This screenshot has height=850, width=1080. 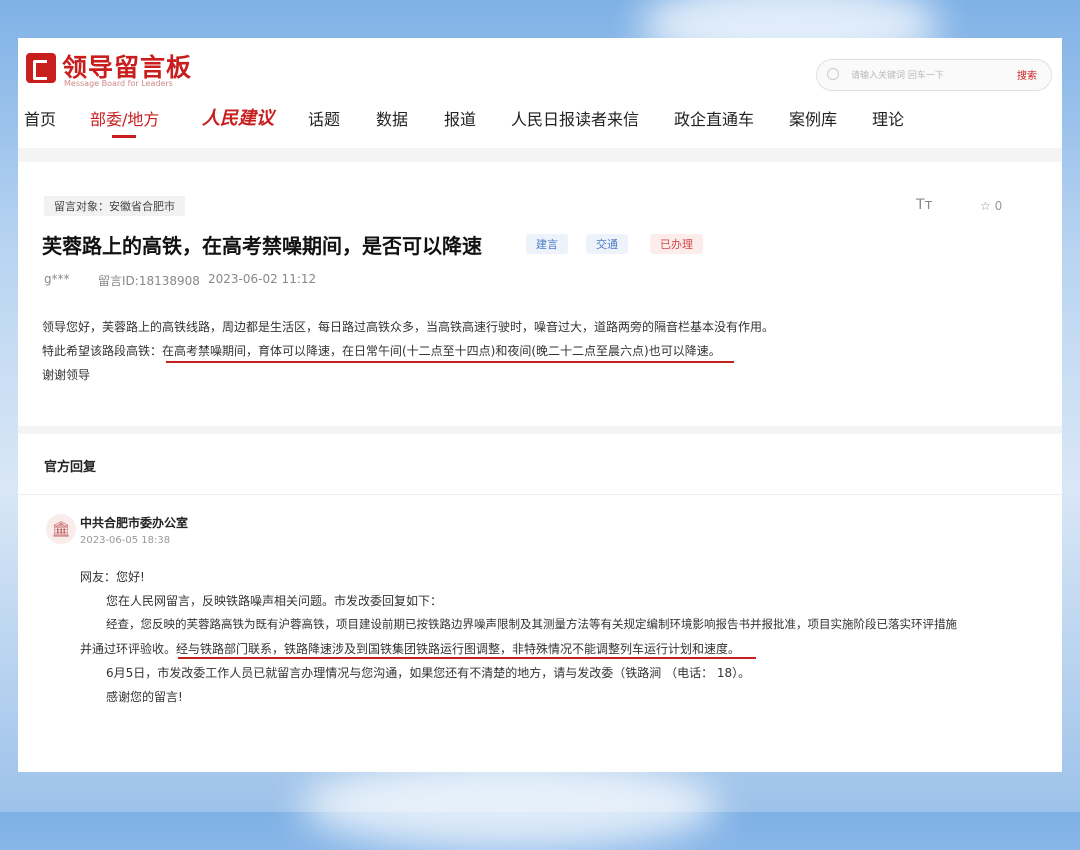 I want to click on reply-organization: 中共合肥市委办公室, so click(x=134, y=523).